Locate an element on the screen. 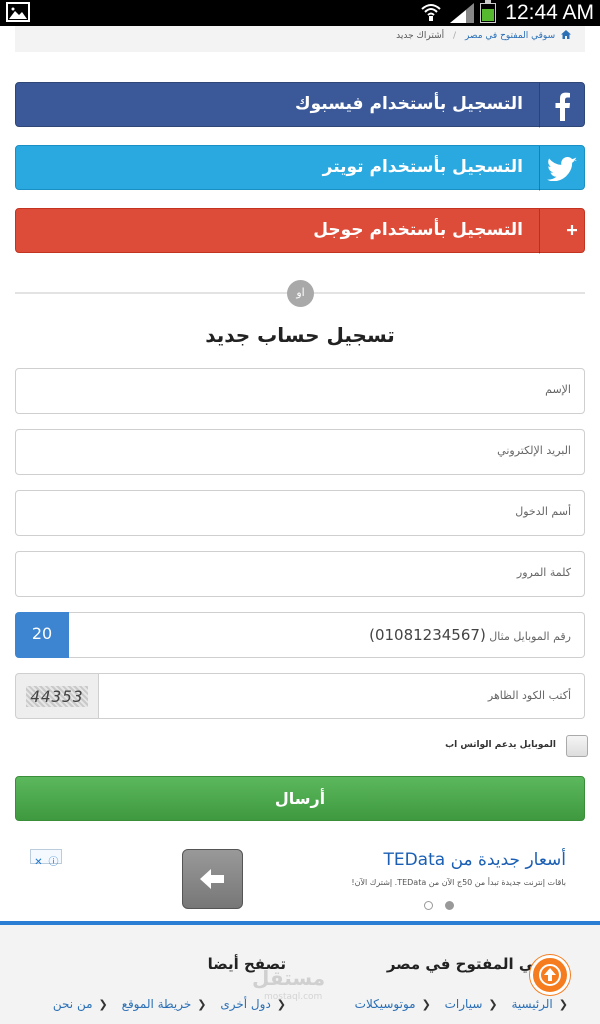 Image resolution: width=600 pixels, height=1024 pixels. or-badge: او is located at coordinates (300, 293).